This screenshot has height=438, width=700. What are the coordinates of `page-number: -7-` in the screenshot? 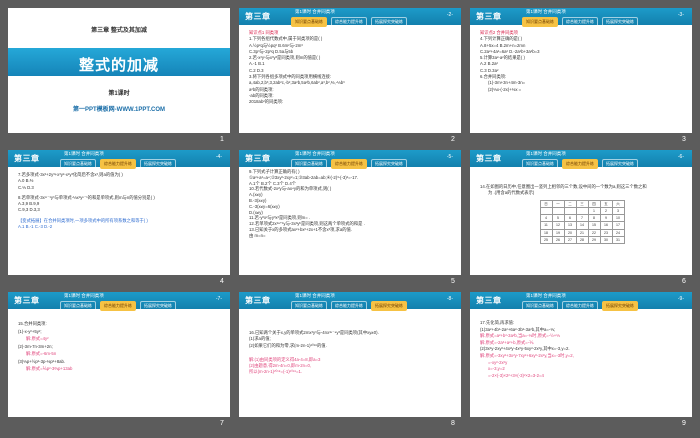 It's located at (218, 299).